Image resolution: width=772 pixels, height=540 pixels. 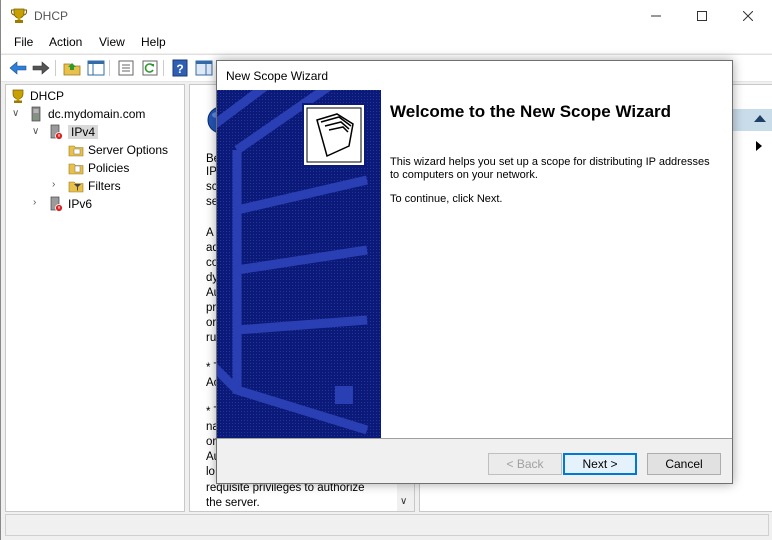 I want to click on menu-file: File, so click(x=23, y=42).